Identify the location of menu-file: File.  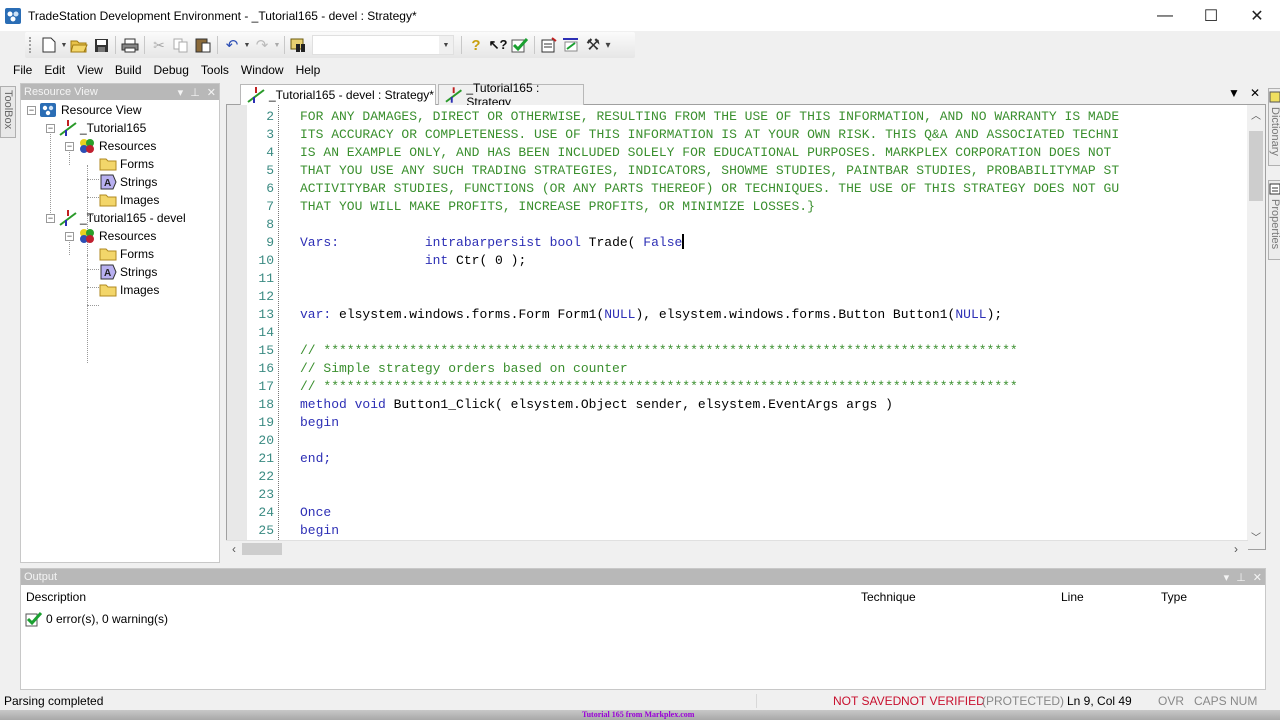
(22, 70).